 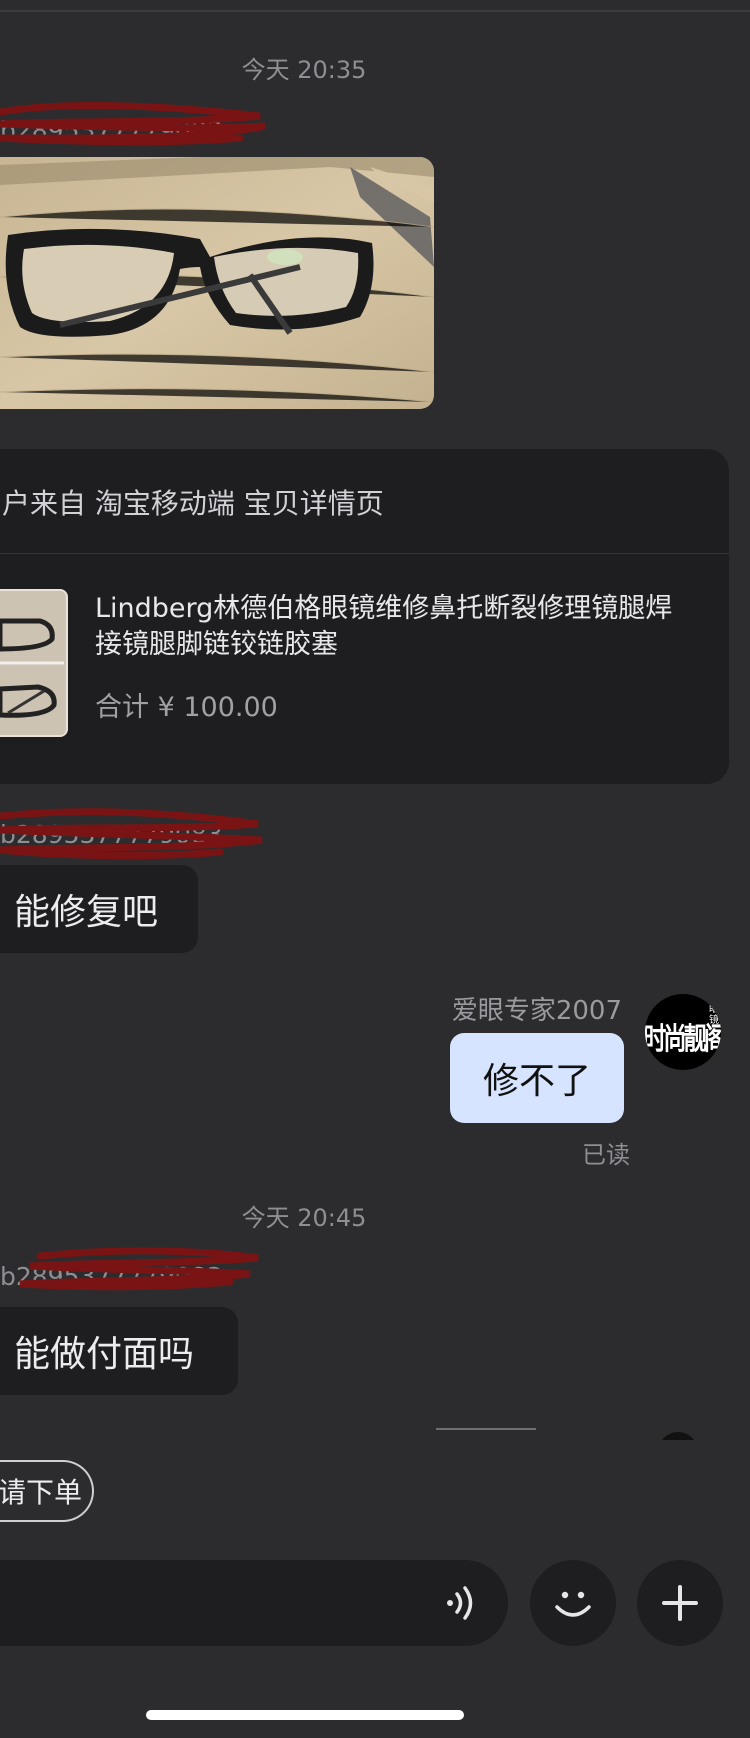 I want to click on product-title: Lindberg林德伯格眼镜维修鼻托断裂修理镜腿焊接镜腿脚链铰链胶塞, so click(x=395, y=627).